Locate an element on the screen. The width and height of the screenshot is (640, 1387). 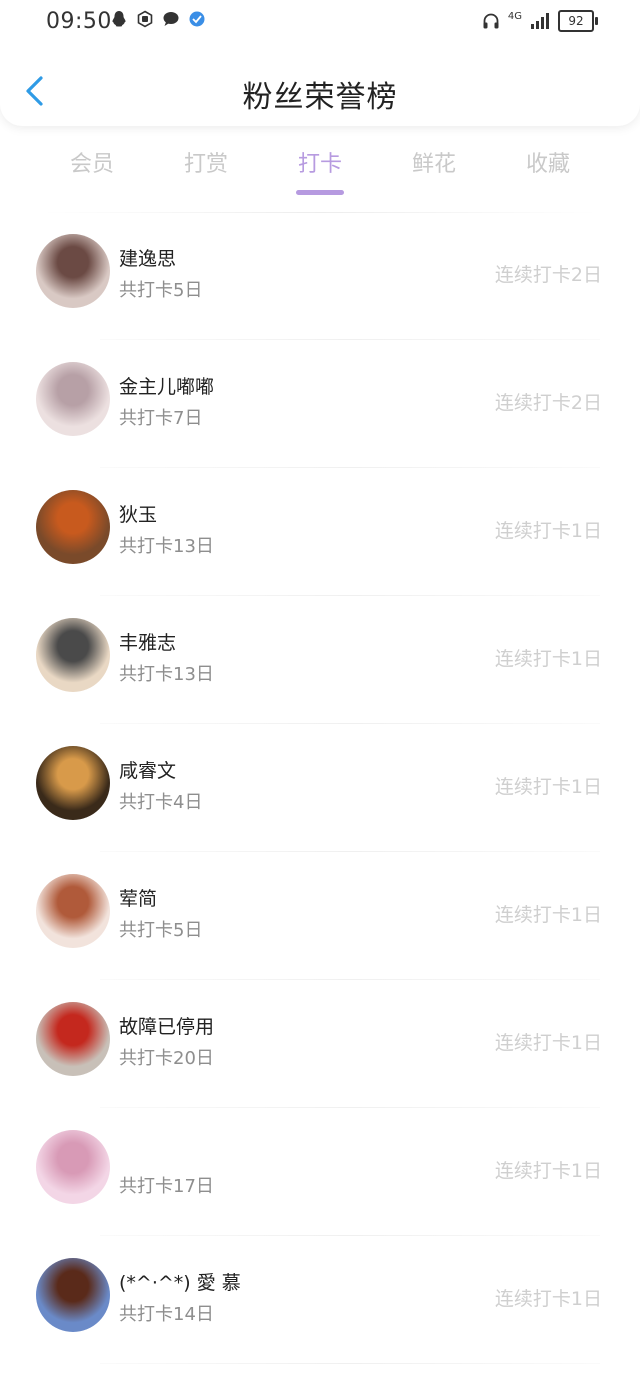
tab-label: 鲜花 is located at coordinates (433, 164).